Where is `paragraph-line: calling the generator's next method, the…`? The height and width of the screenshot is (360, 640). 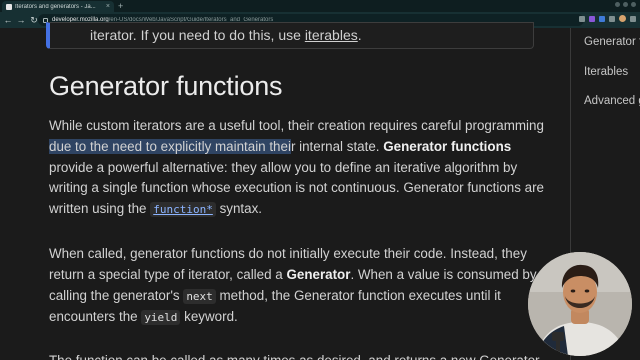 paragraph-line: calling the generator's next method, the… is located at coordinates (289, 297).